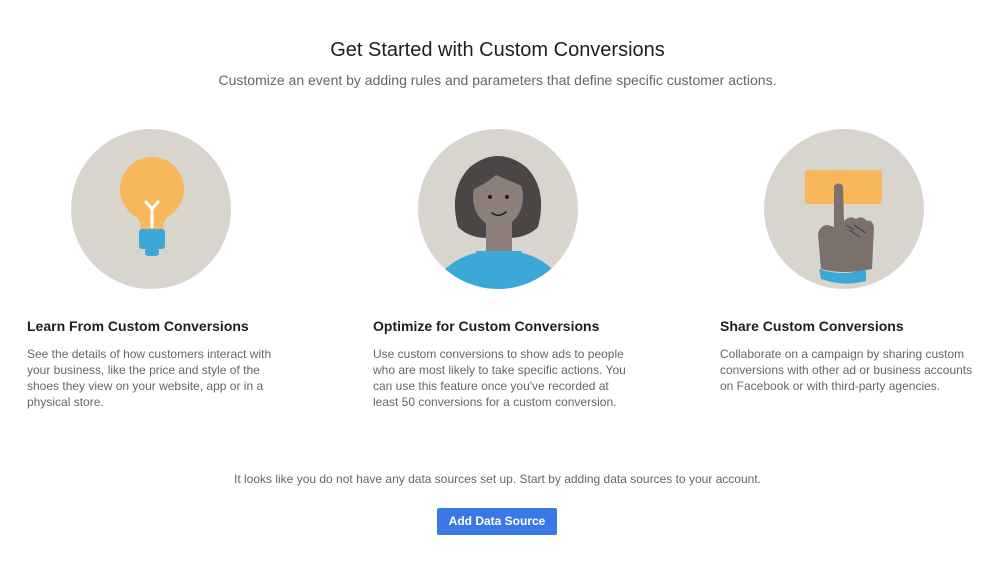  I want to click on lightbulb-icon, so click(151, 209).